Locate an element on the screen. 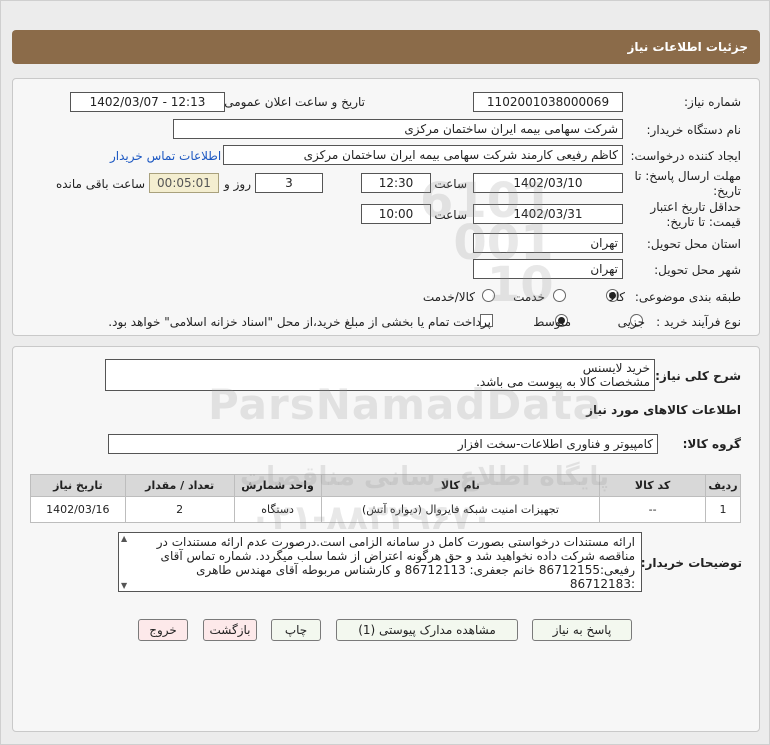 This screenshot has height=745, width=770. category-option-goods: کالا is located at coordinates (616, 297).